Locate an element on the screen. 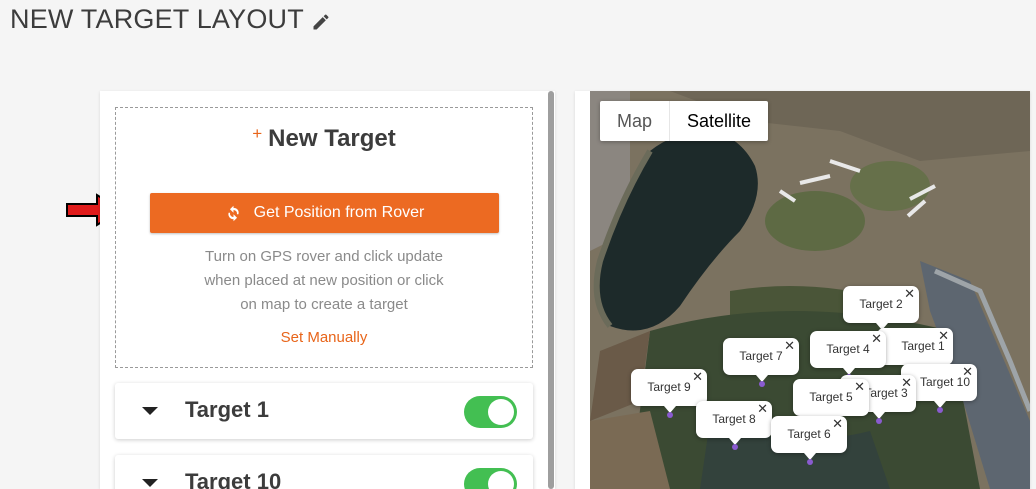  help-line: when placed at new position or click is located at coordinates (324, 280).